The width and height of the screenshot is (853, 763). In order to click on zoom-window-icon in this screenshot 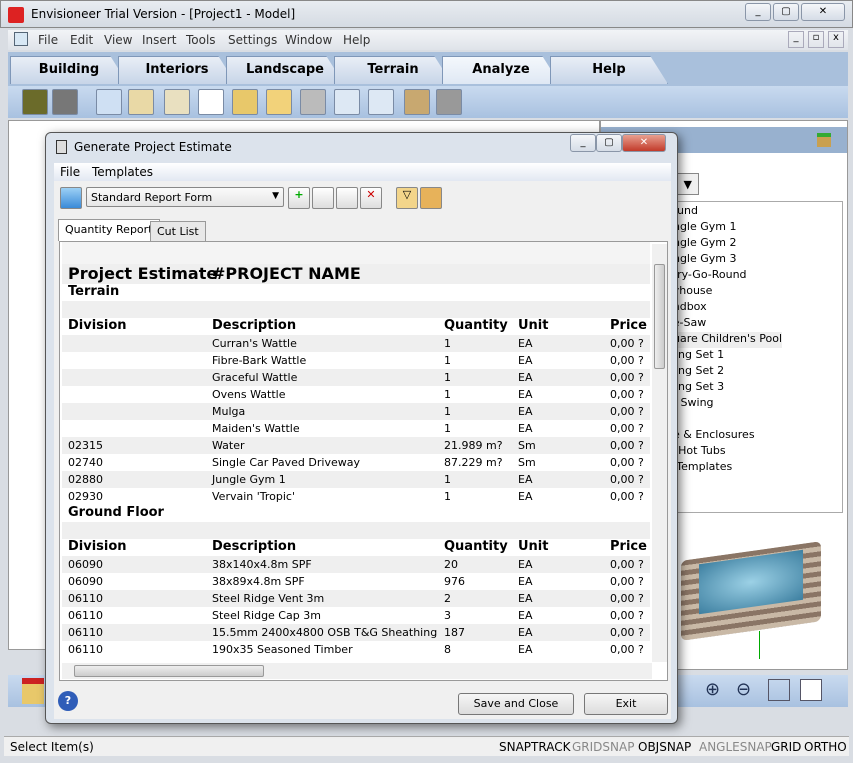, I will do `click(811, 690)`.